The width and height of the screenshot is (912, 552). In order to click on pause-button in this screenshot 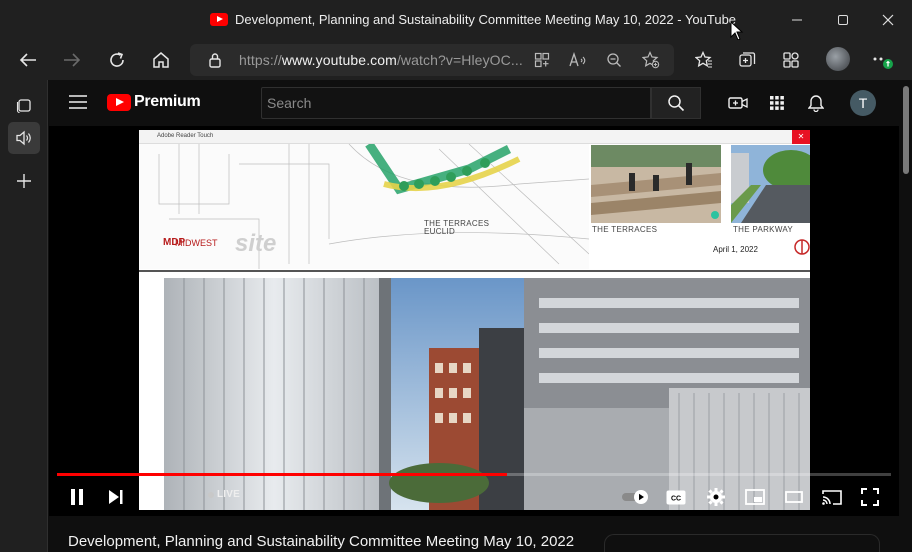, I will do `click(77, 497)`.